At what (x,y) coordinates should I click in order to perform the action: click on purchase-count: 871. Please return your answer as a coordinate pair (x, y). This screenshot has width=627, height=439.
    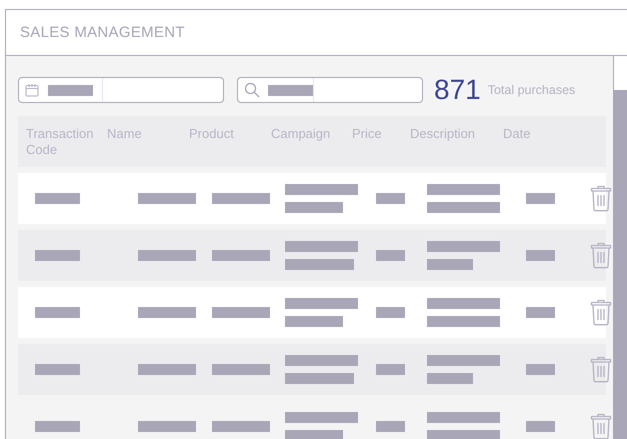
    Looking at the image, I should click on (457, 90).